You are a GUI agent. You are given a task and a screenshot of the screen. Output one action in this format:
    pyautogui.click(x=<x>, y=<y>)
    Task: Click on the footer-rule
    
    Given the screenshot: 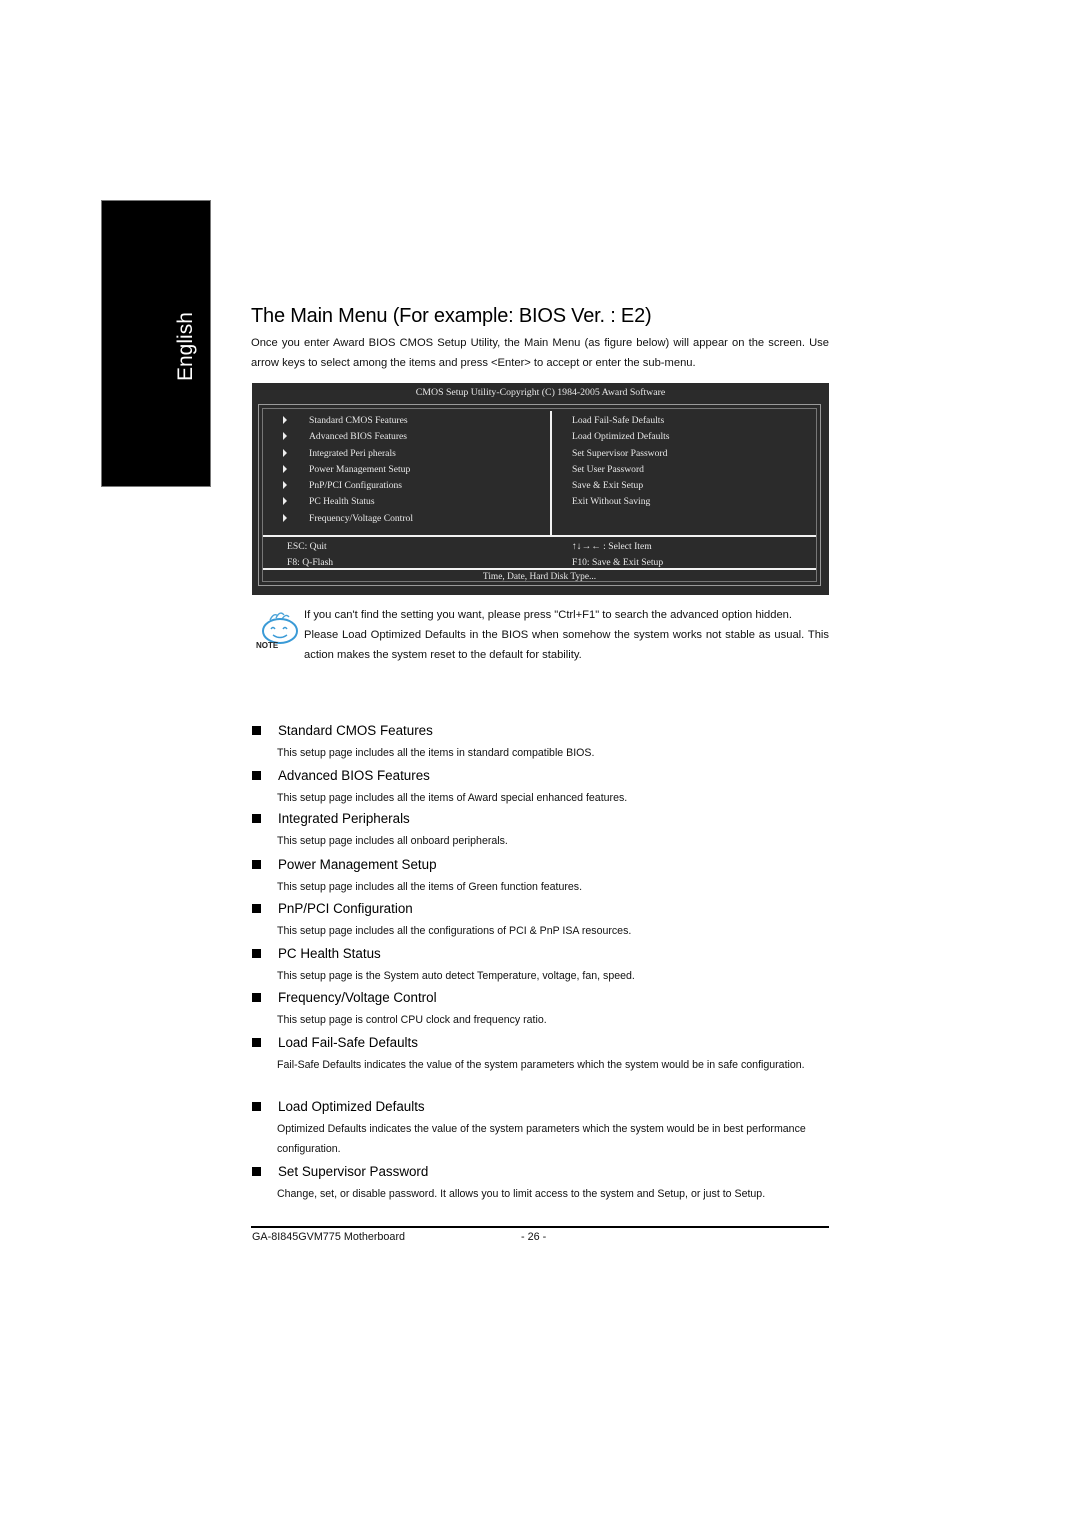 What is the action you would take?
    pyautogui.click(x=540, y=1227)
    